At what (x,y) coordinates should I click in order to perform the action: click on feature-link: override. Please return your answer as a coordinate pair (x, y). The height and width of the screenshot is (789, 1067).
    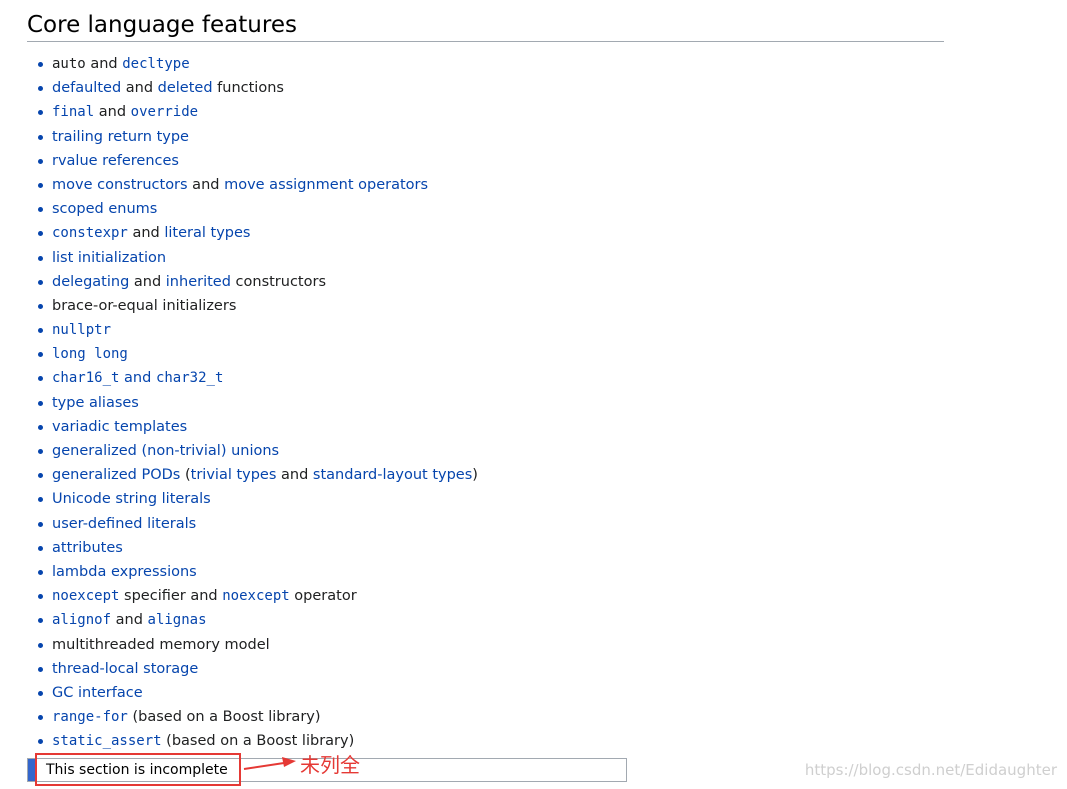
    Looking at the image, I should click on (164, 112).